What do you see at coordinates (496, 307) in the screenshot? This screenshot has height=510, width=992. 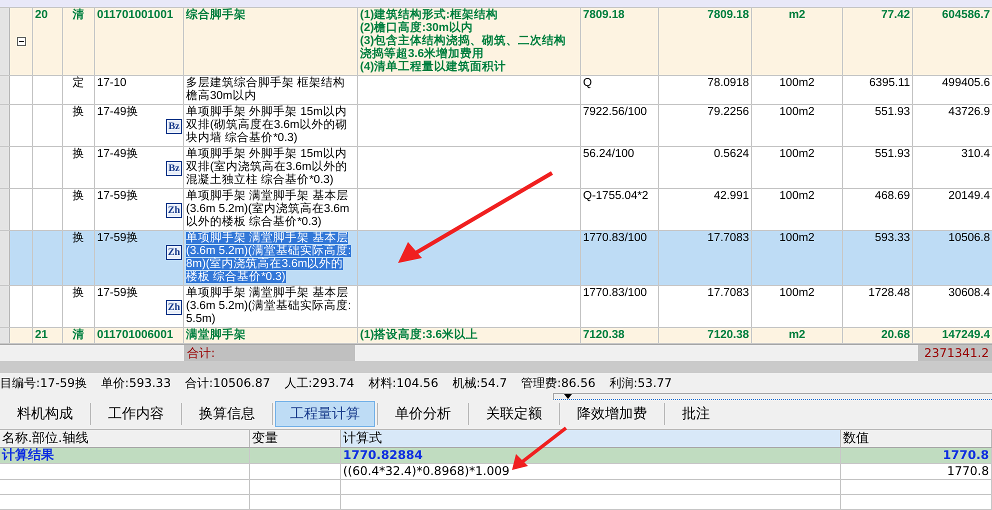 I see `table-row: 换 17-59换 Zh 单项脚手架 满堂脚手架 基本层(3.6m 5.2m)(满堂基础实际高度:5.5m) 1770.83/100 17.7083 100m2 1728.48 30608.4` at bounding box center [496, 307].